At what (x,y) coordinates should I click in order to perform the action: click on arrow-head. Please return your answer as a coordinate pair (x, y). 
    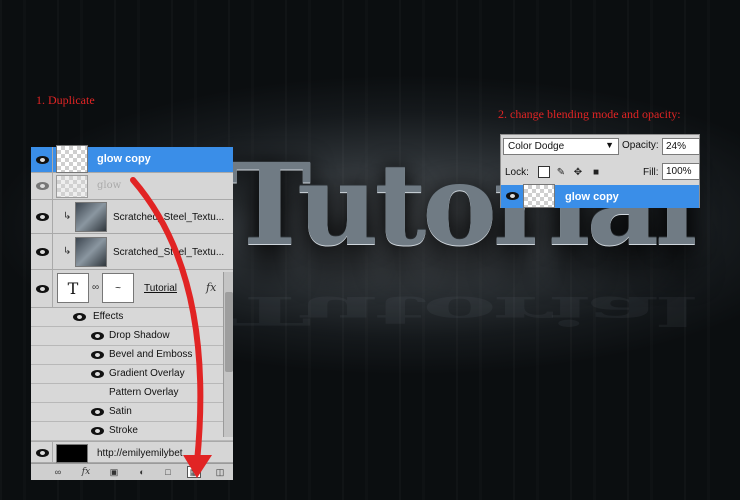
    Looking at the image, I should click on (197, 466).